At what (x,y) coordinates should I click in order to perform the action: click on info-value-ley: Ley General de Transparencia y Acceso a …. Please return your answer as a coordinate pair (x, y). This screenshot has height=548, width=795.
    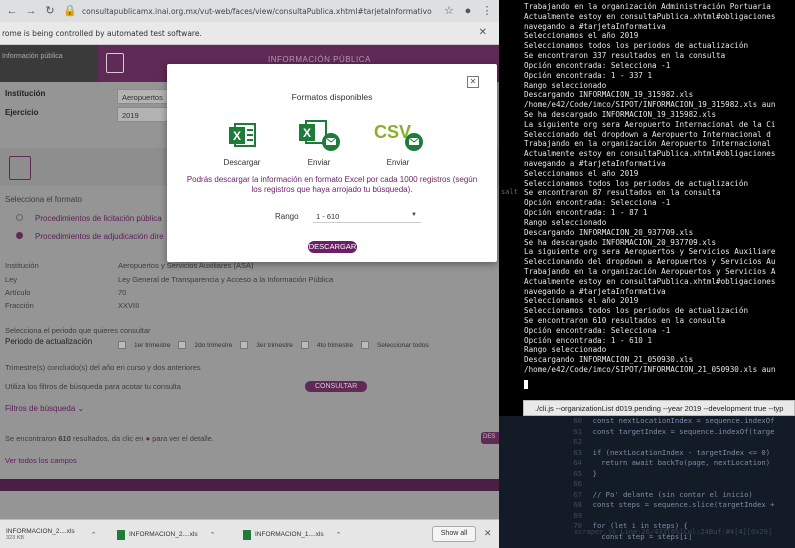
    Looking at the image, I should click on (226, 279).